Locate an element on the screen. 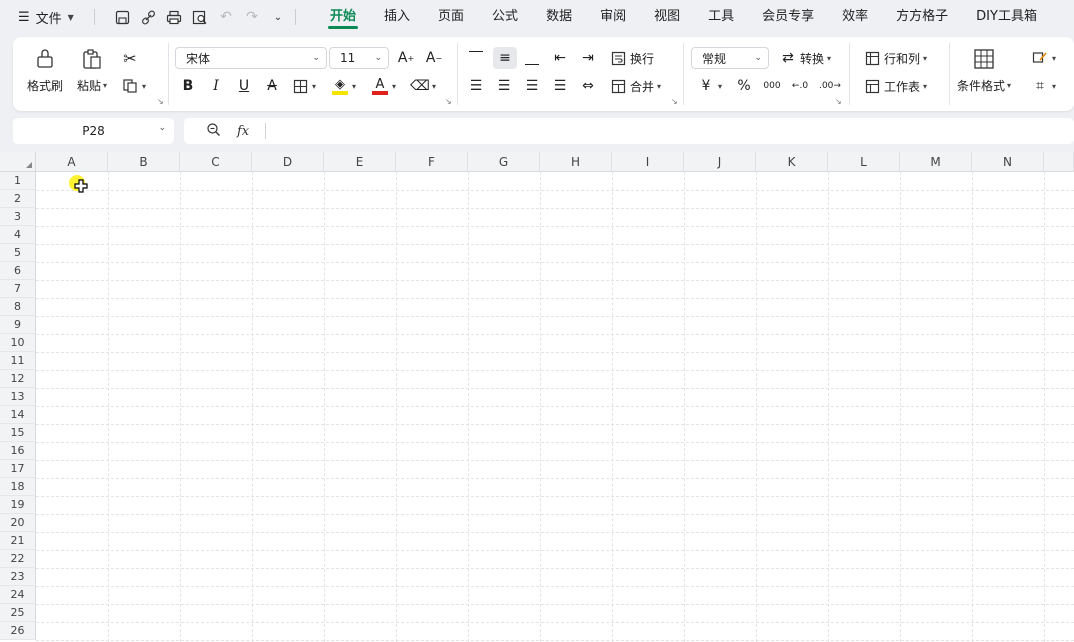  clear-button: ⌫ ▾ is located at coordinates (423, 86).